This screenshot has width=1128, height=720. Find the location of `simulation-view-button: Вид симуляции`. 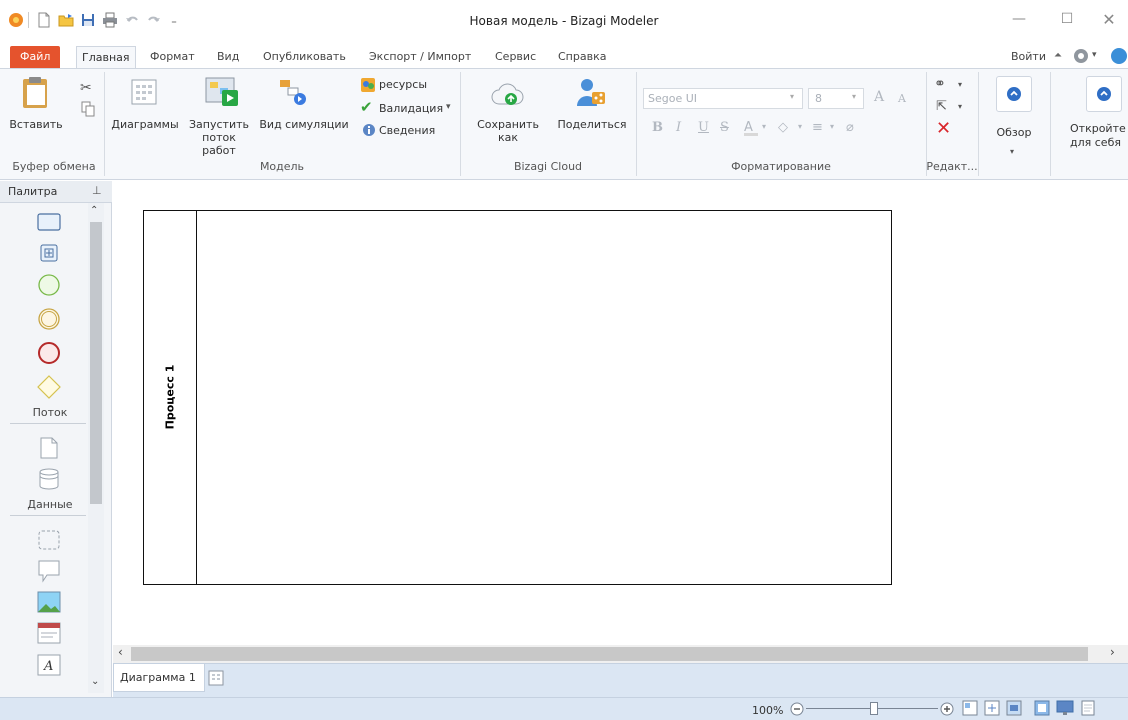

simulation-view-button: Вид симуляции is located at coordinates (304, 124).